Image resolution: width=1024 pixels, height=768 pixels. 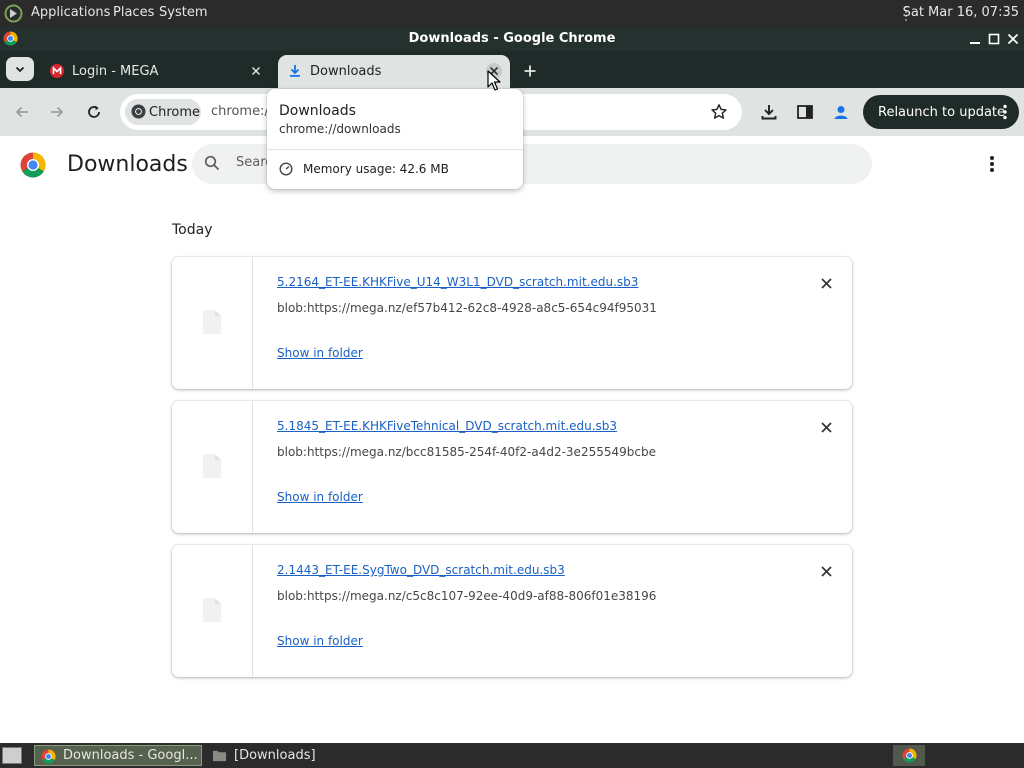 I want to click on side-panel-icon, so click(x=805, y=112).